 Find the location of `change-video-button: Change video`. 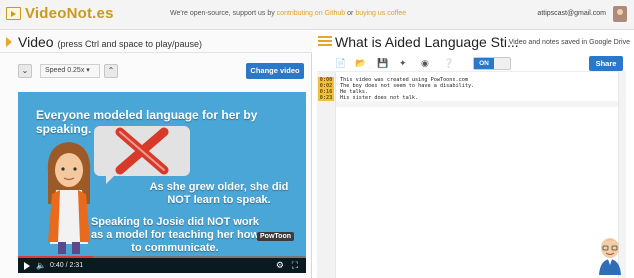

change-video-button: Change video is located at coordinates (275, 71).